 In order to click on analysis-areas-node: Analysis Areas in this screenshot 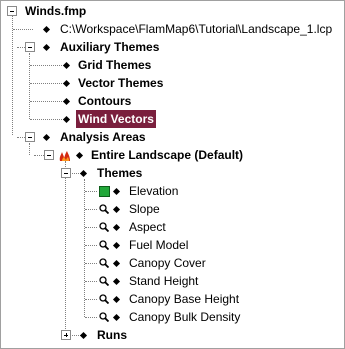, I will do `click(103, 137)`.